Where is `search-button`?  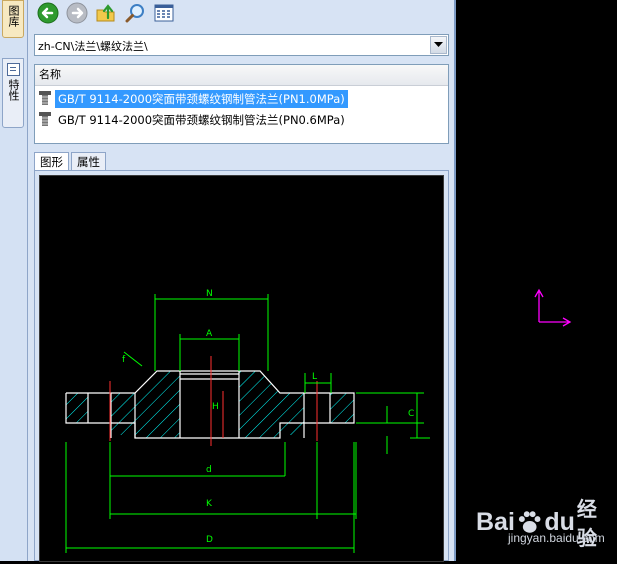
search-button is located at coordinates (135, 13).